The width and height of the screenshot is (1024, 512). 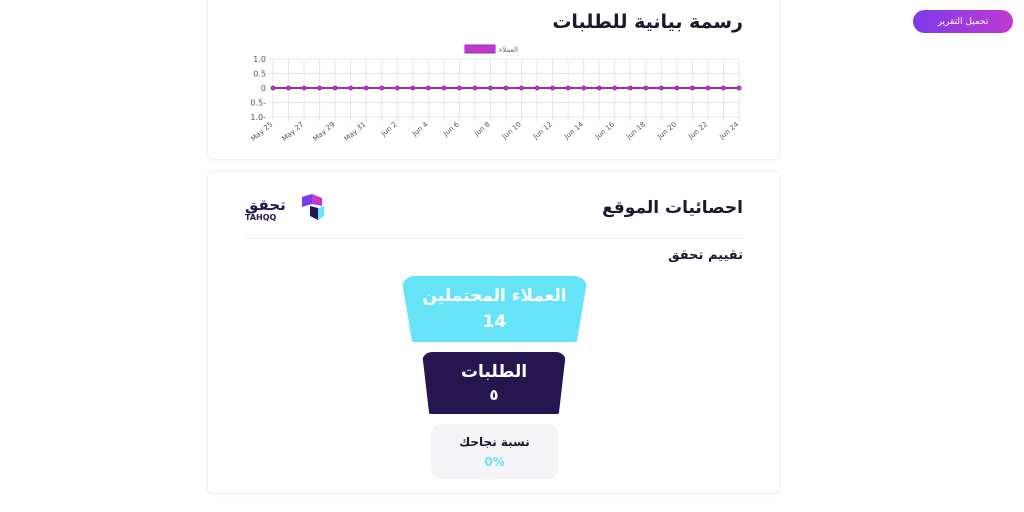 What do you see at coordinates (511, 130) in the screenshot?
I see `x-tick-label: Jun 10` at bounding box center [511, 130].